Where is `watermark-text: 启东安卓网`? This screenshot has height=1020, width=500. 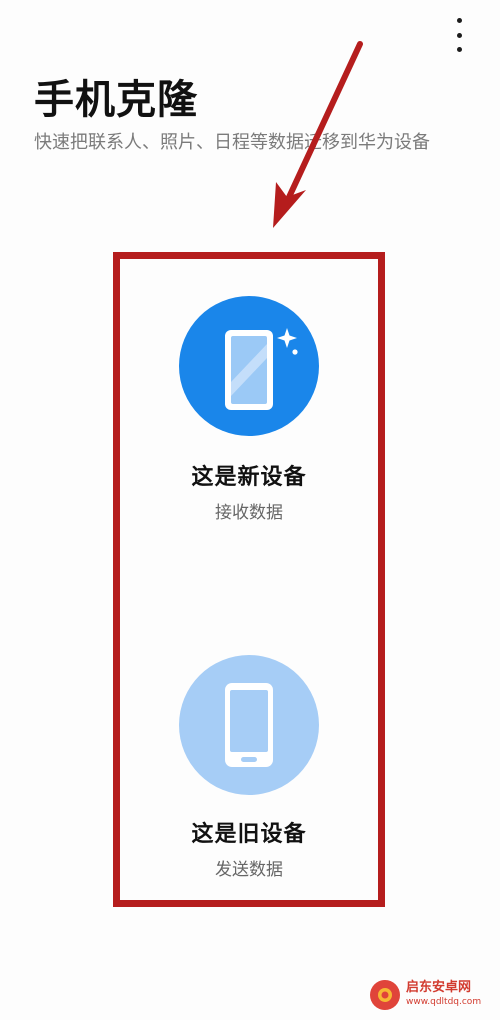
watermark-text: 启东安卓网 is located at coordinates (439, 987).